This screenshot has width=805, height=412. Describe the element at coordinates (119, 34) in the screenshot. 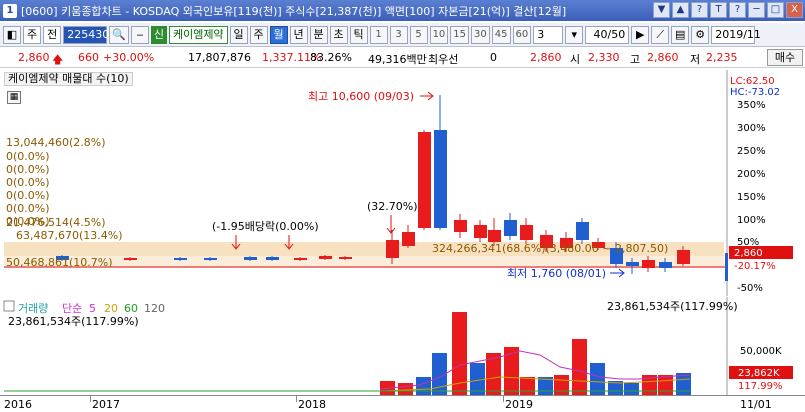

I see `search-icon: 🔍` at that location.